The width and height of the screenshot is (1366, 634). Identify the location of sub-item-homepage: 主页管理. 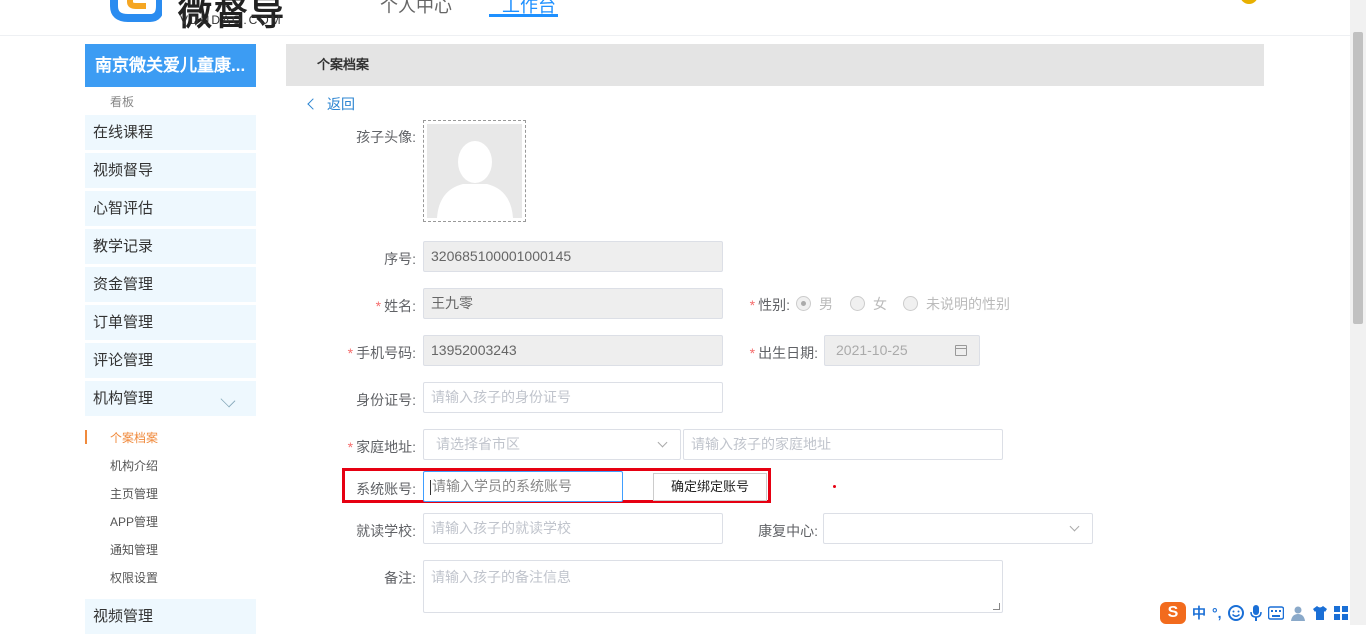
(134, 493).